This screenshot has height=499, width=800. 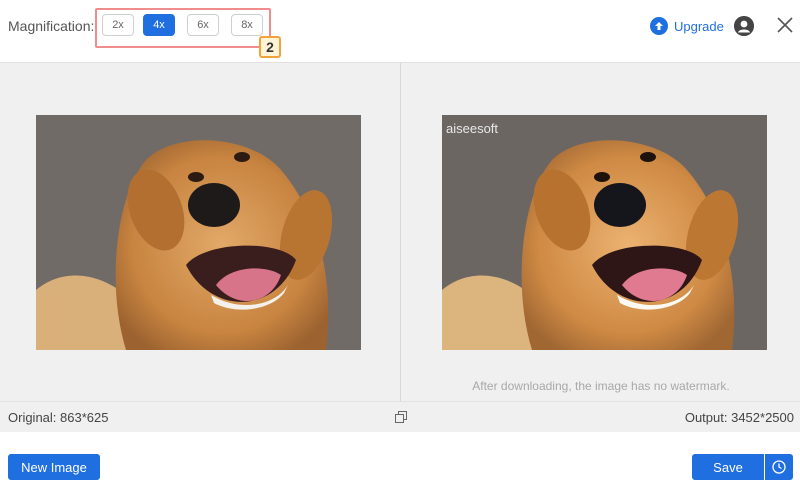 What do you see at coordinates (744, 26) in the screenshot?
I see `user-icon` at bounding box center [744, 26].